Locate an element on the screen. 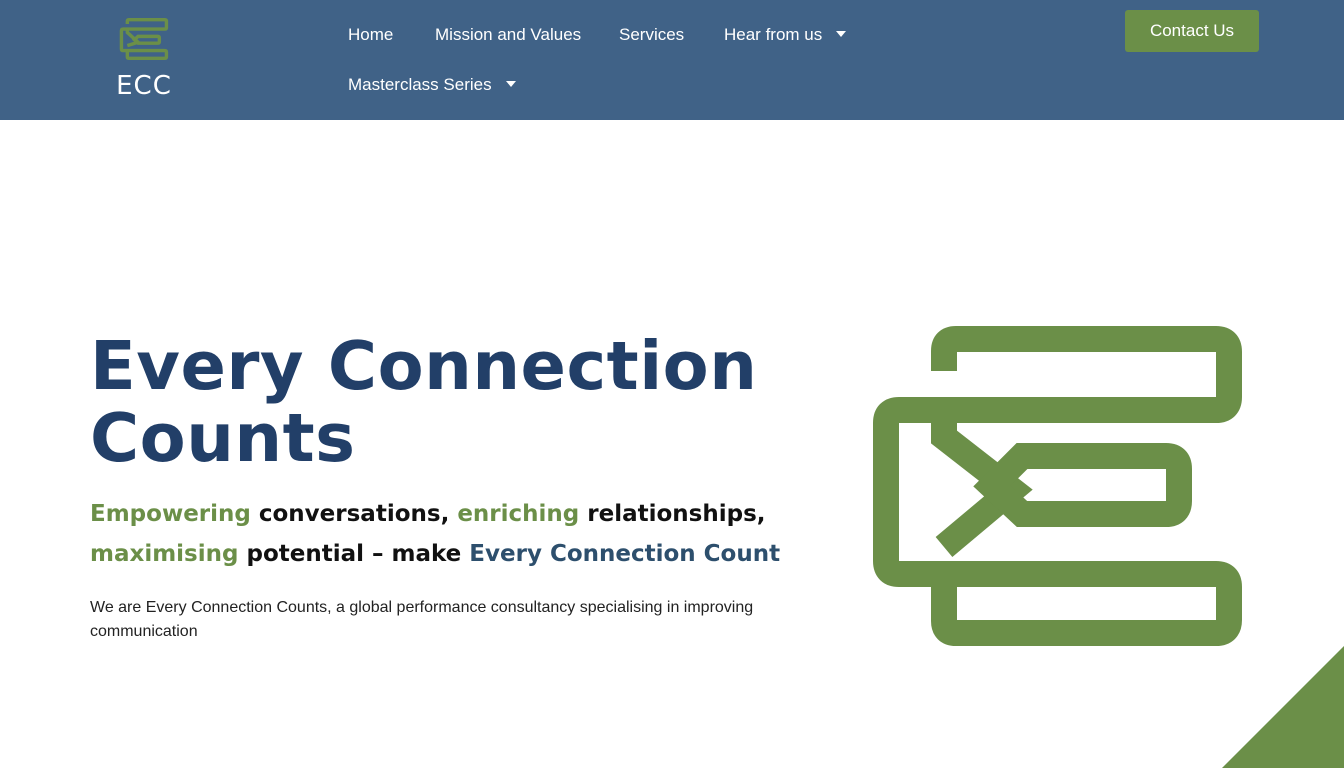 The height and width of the screenshot is (768, 1344). nav-hear-from-us-label: Hear from us is located at coordinates (773, 34).